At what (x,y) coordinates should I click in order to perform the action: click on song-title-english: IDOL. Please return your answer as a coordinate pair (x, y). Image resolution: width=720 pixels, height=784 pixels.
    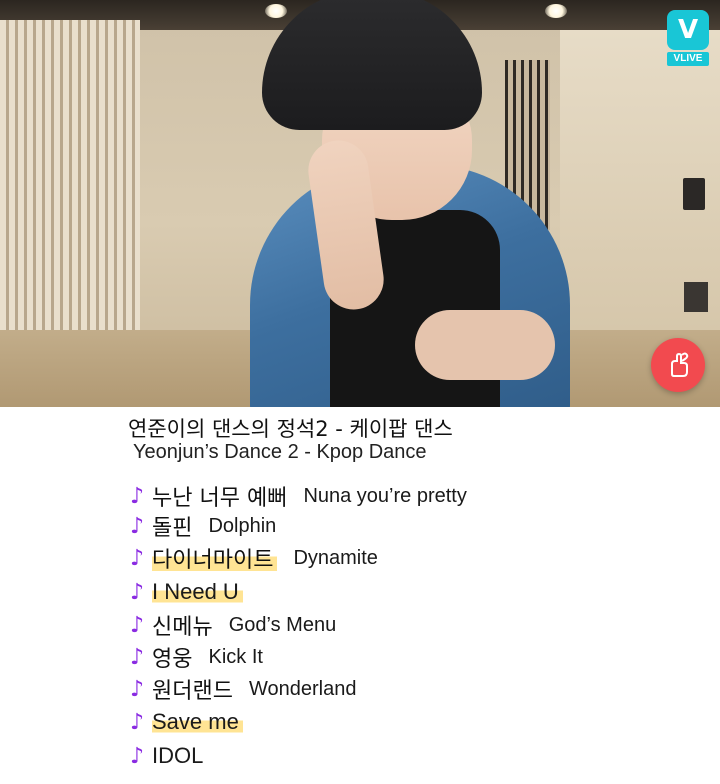
    Looking at the image, I should click on (178, 755).